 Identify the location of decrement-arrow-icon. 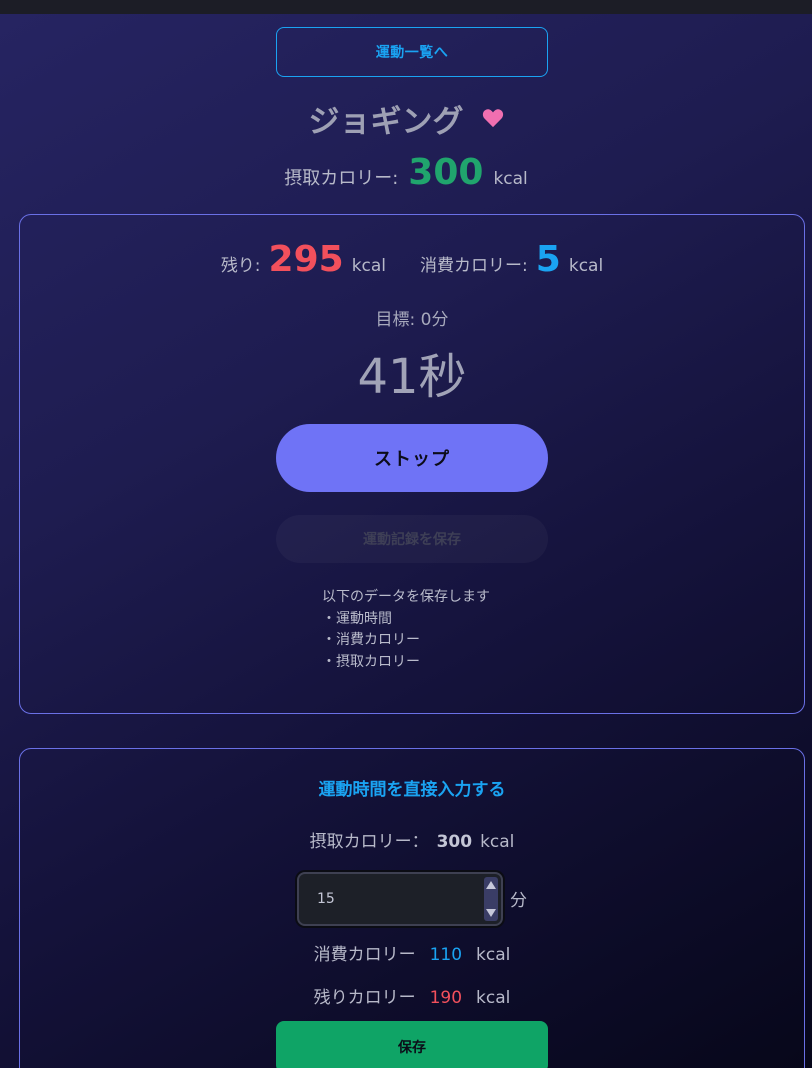
(491, 913).